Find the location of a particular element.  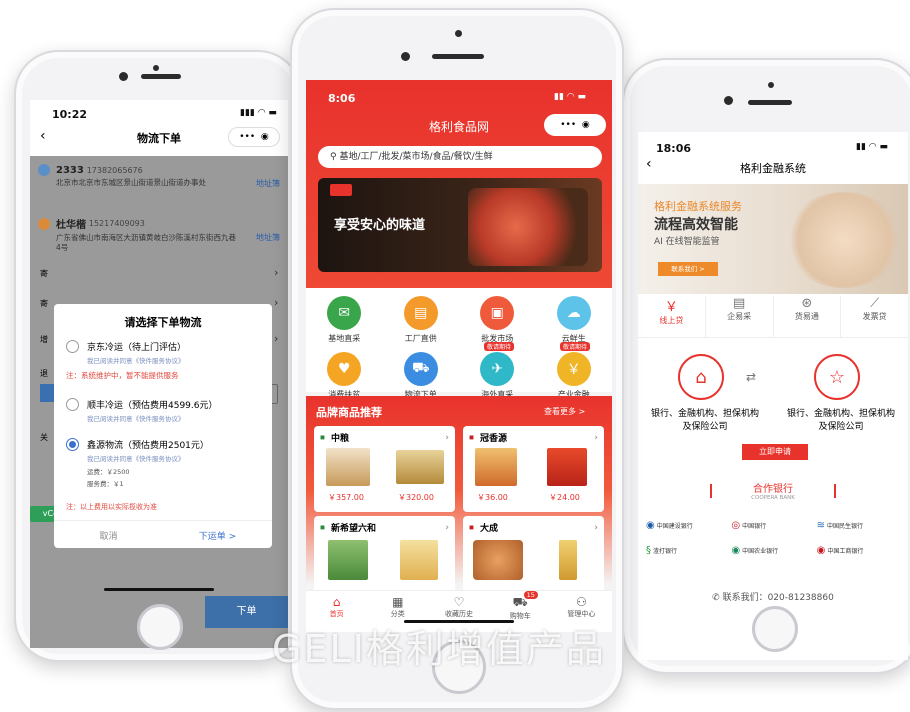

category-item: ♥ 消费扶贫 is located at coordinates (344, 376).